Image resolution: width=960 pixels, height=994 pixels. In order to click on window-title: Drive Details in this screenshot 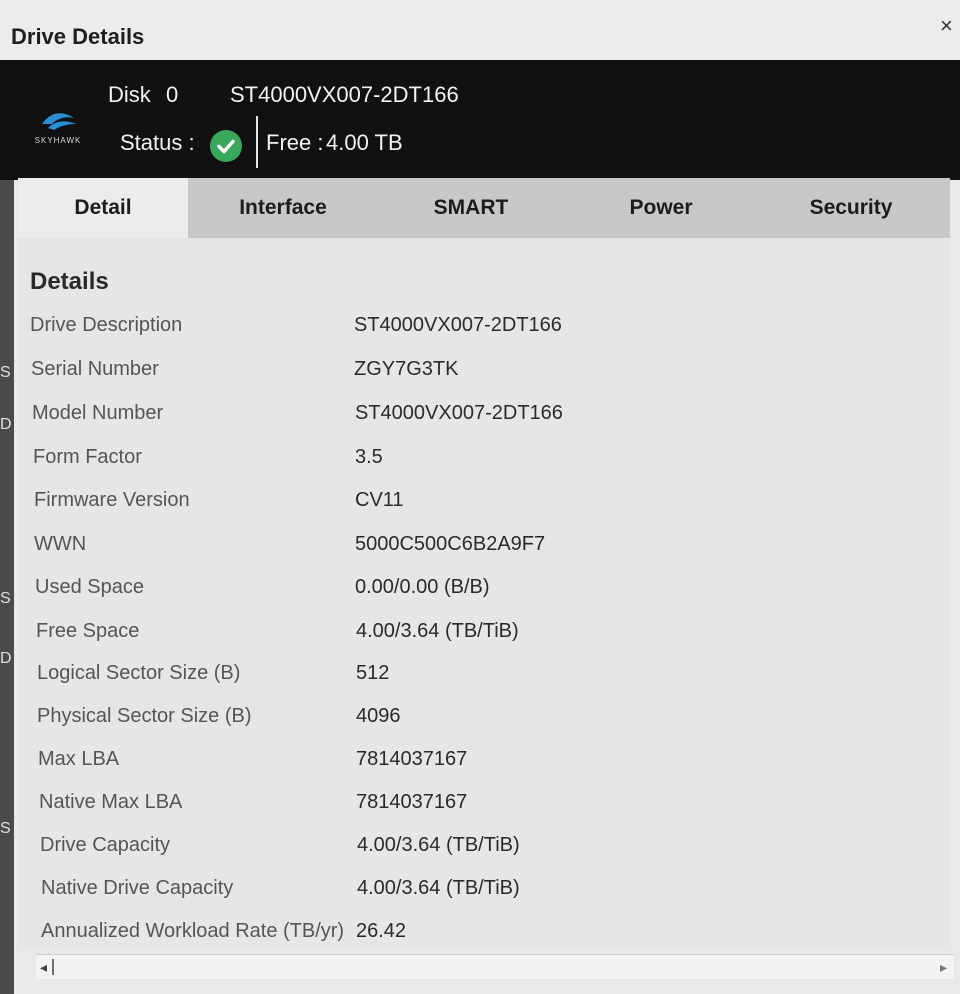, I will do `click(78, 36)`.